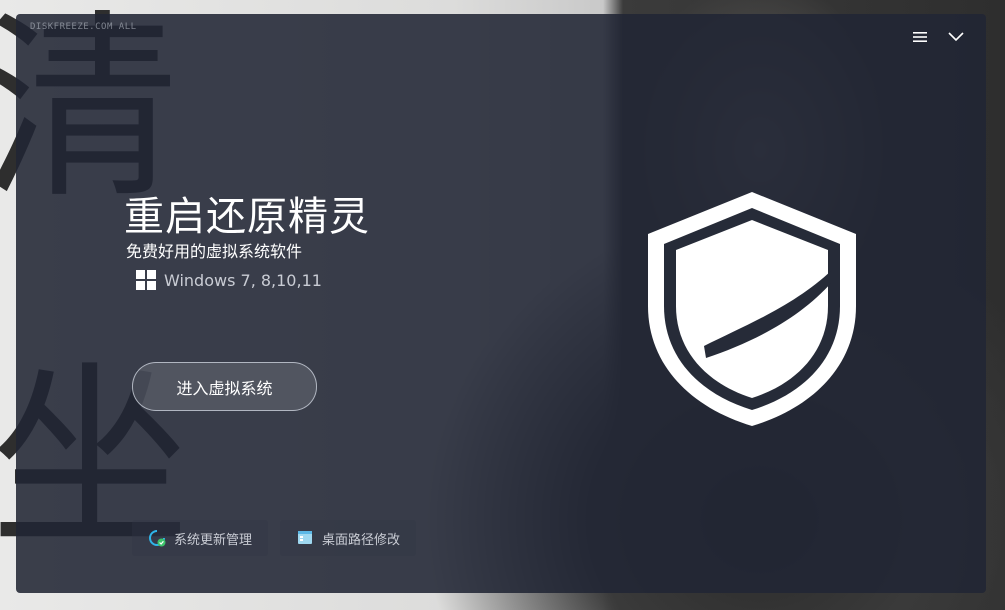 This screenshot has width=1005, height=610. I want to click on system-update-management-button: 系统更新管理, so click(200, 538).